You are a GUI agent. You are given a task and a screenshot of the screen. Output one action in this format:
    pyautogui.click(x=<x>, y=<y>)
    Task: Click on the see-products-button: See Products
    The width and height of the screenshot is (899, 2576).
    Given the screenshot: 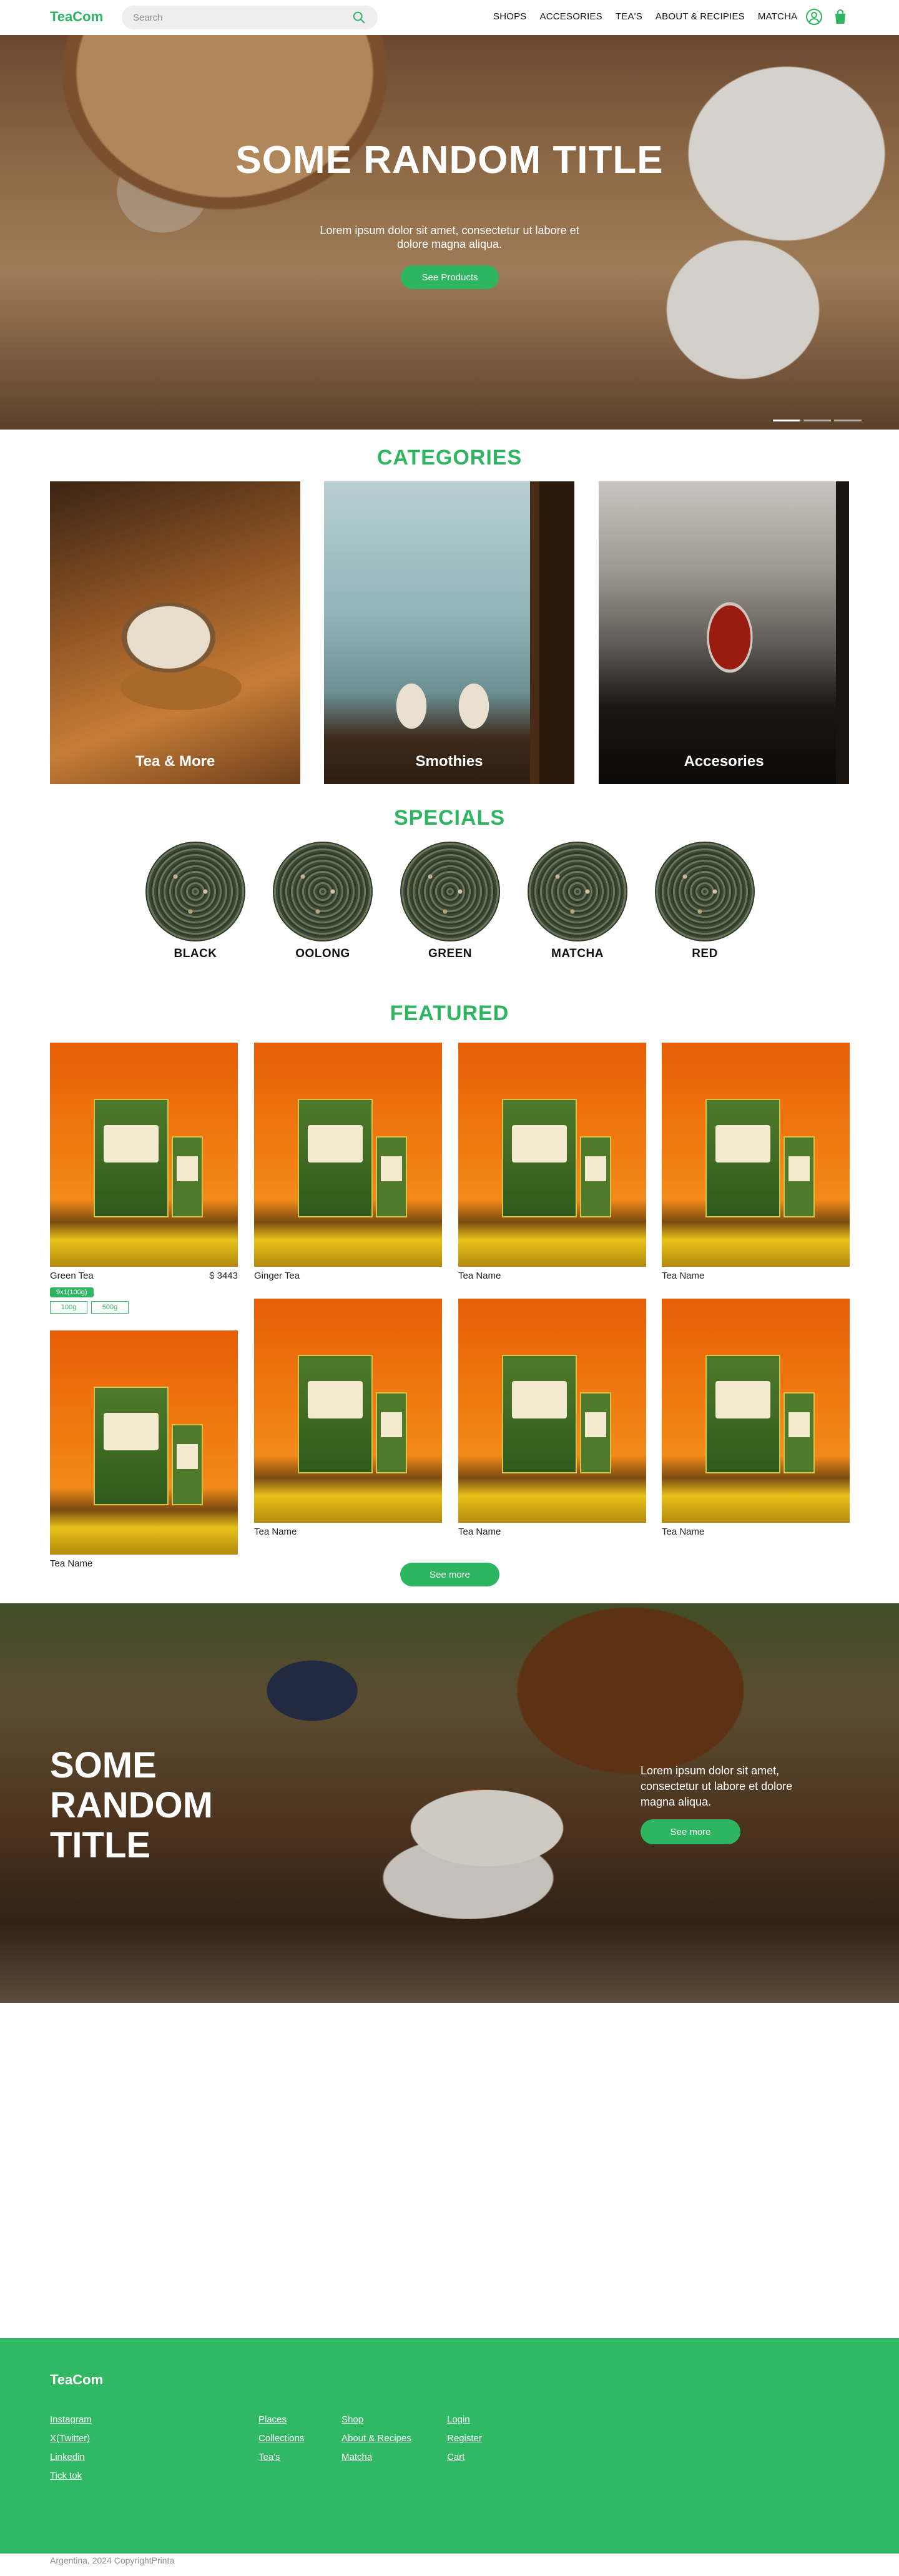 What is the action you would take?
    pyautogui.click(x=450, y=277)
    